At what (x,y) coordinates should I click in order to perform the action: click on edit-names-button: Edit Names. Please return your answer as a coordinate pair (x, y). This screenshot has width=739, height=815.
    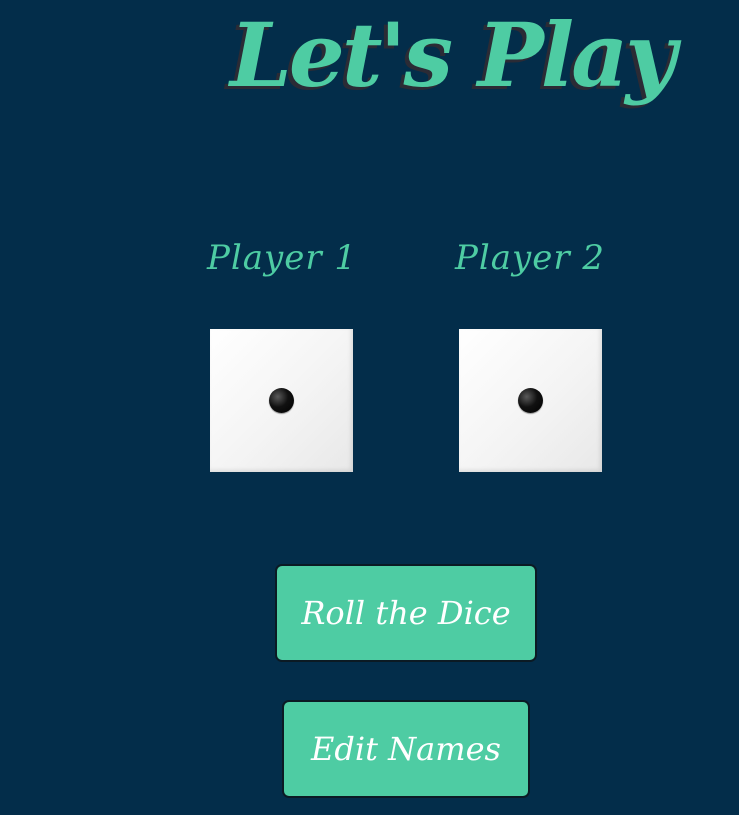
    Looking at the image, I should click on (406, 749).